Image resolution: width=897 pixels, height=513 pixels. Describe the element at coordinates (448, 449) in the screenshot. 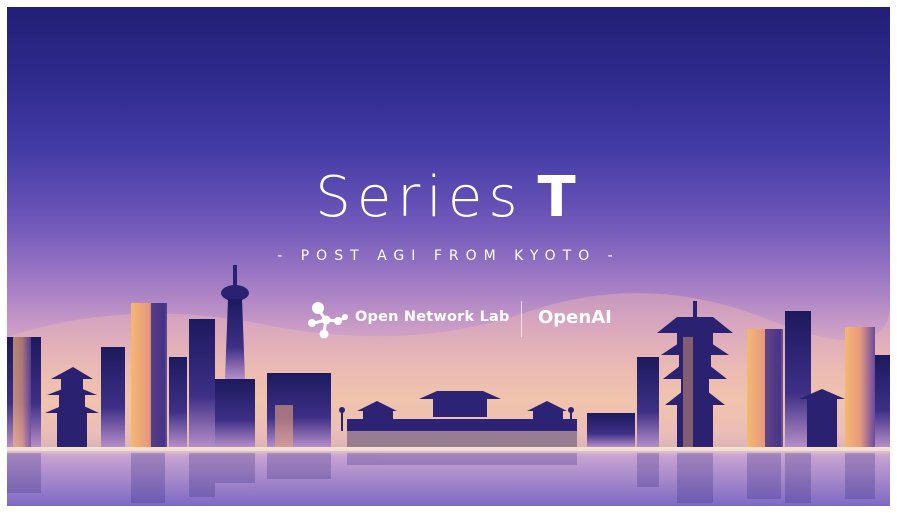

I see `waterline` at that location.